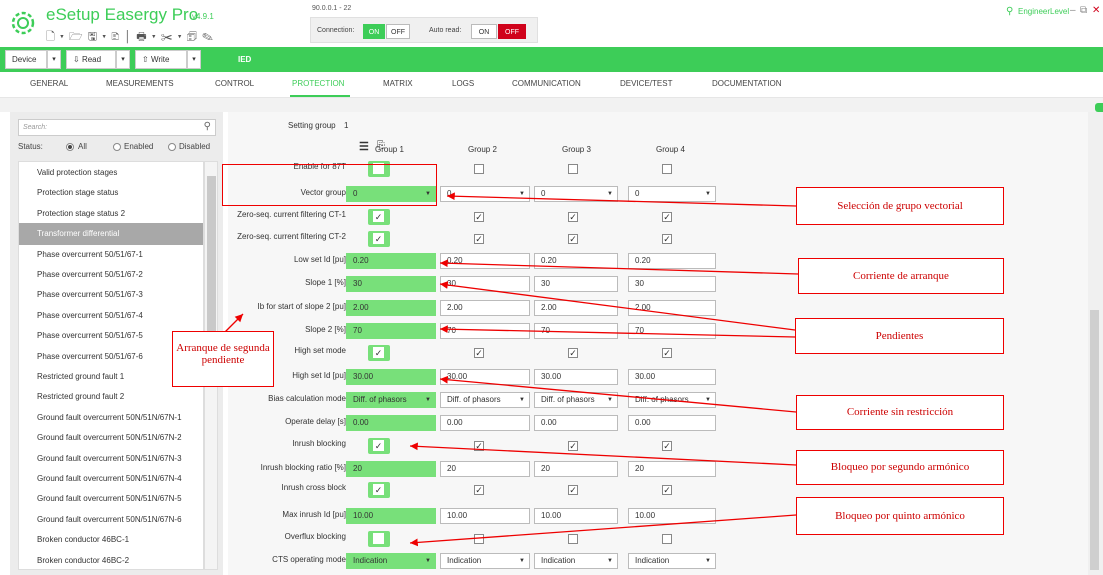 Image resolution: width=1103 pixels, height=575 pixels. I want to click on connection-on-button: ON, so click(374, 31).